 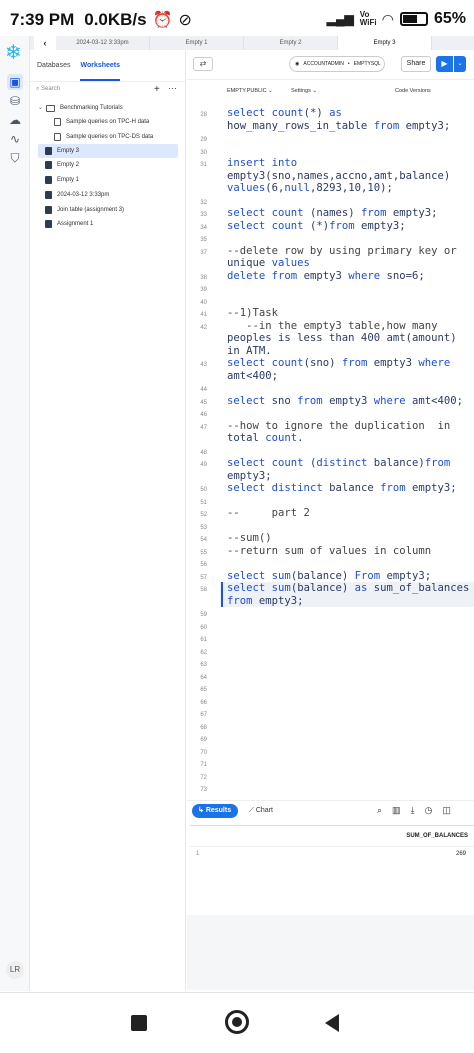 What do you see at coordinates (330, 651) in the screenshot?
I see `code-line: 62` at bounding box center [330, 651].